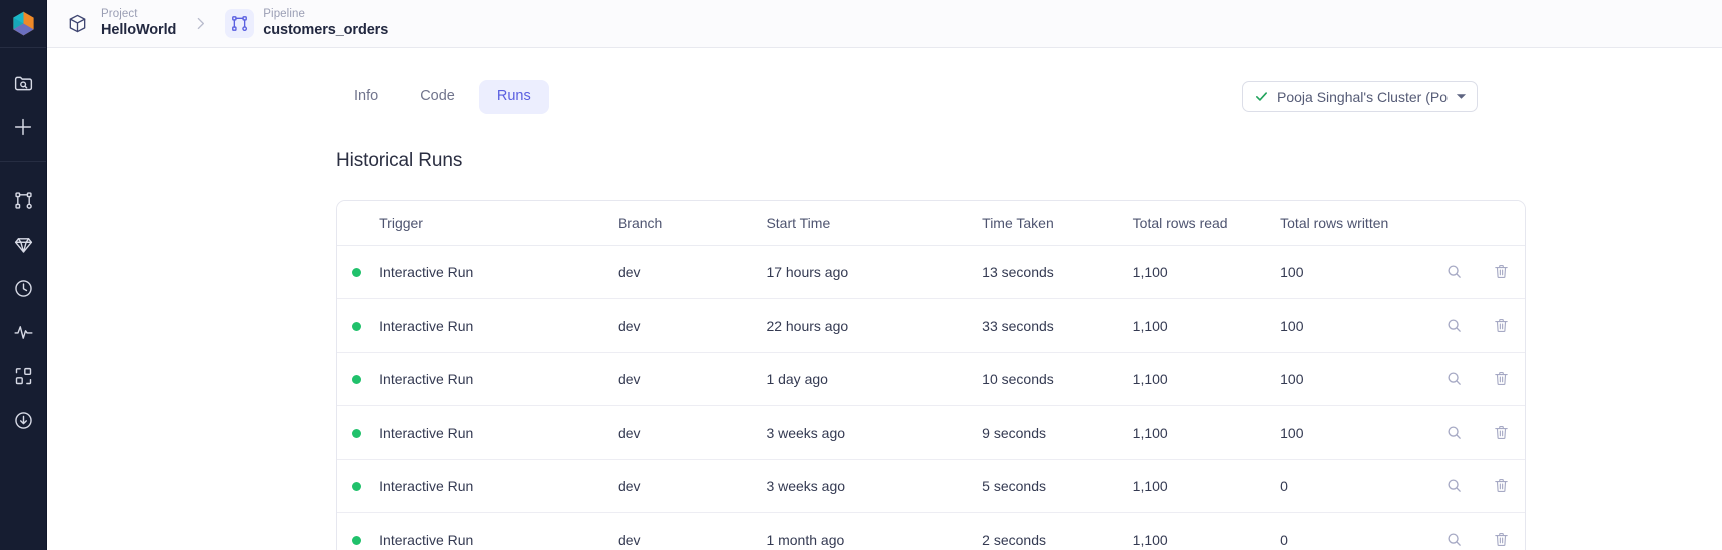 The height and width of the screenshot is (550, 1722). Describe the element at coordinates (692, 223) in the screenshot. I see `col-branch: Branch` at that location.